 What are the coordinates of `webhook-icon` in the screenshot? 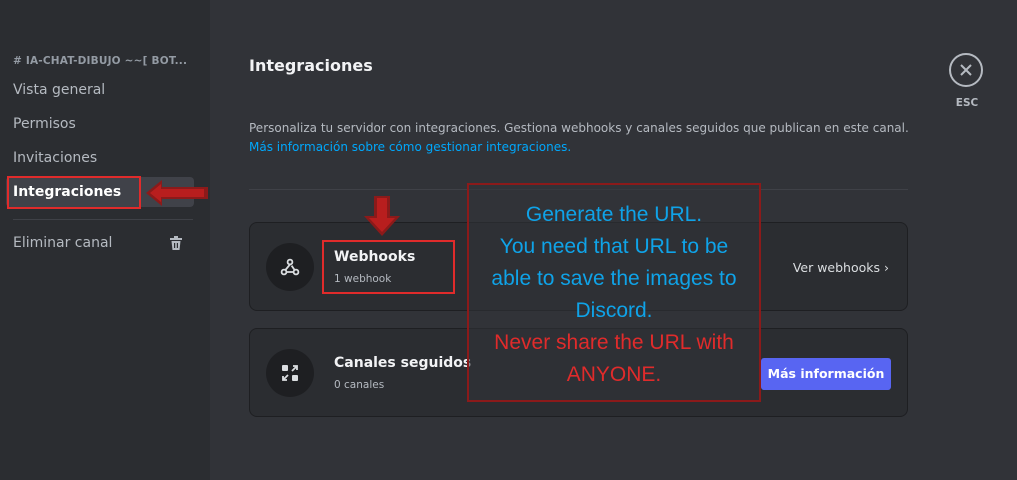 It's located at (290, 267).